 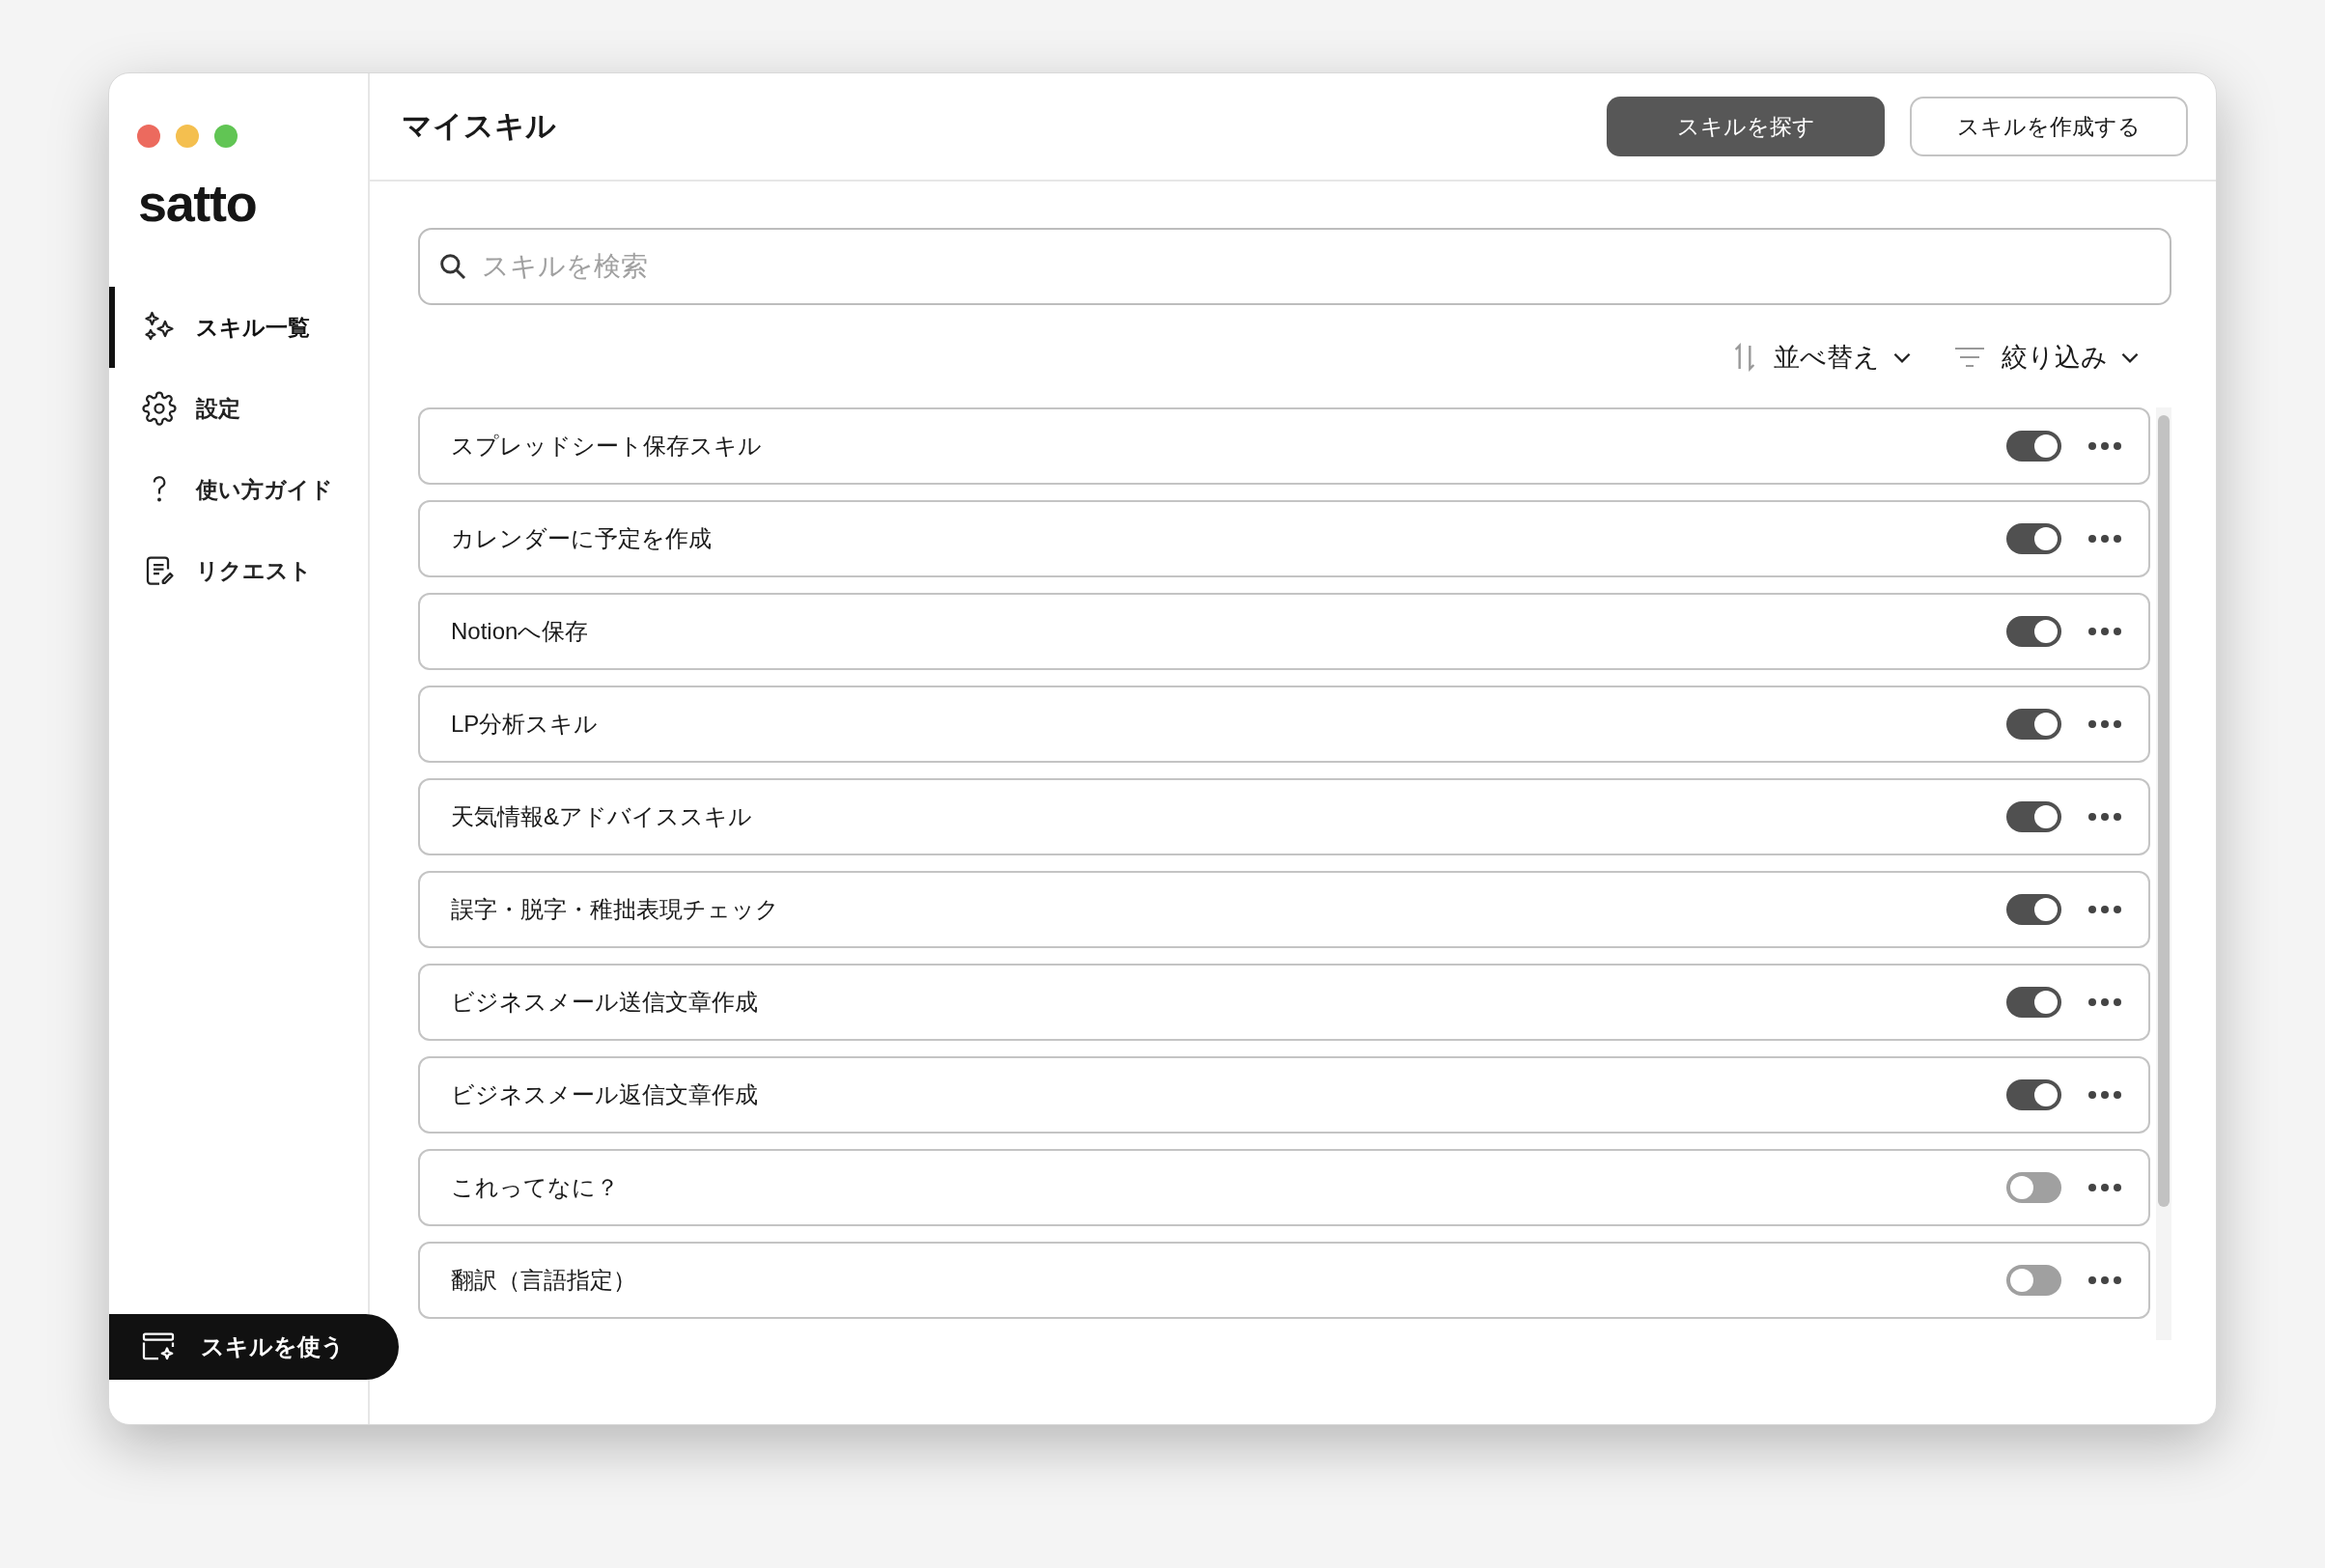 I want to click on sidebar-nav-item: 設定, so click(x=238, y=409).